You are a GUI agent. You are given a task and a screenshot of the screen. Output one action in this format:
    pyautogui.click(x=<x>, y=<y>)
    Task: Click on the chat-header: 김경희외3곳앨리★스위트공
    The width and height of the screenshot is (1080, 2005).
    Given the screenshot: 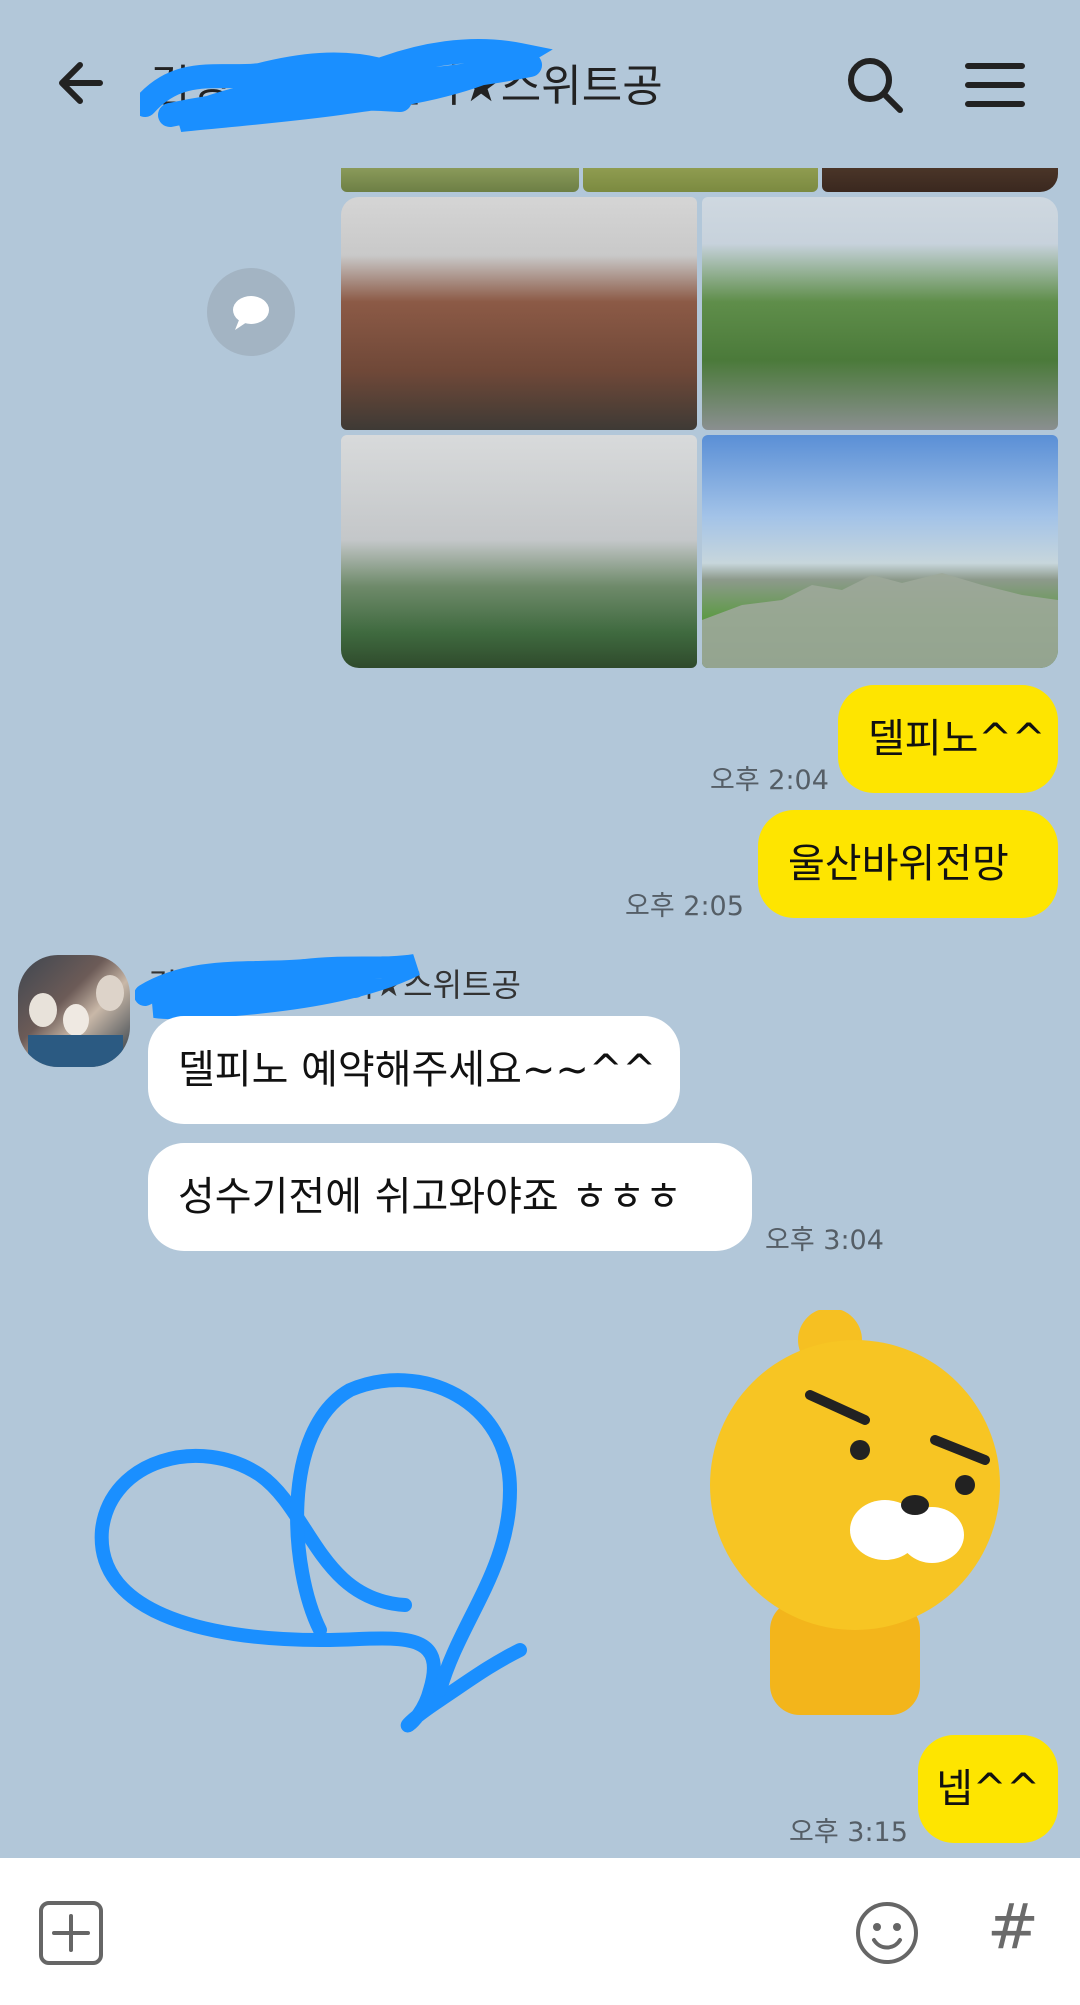 What is the action you would take?
    pyautogui.click(x=540, y=85)
    